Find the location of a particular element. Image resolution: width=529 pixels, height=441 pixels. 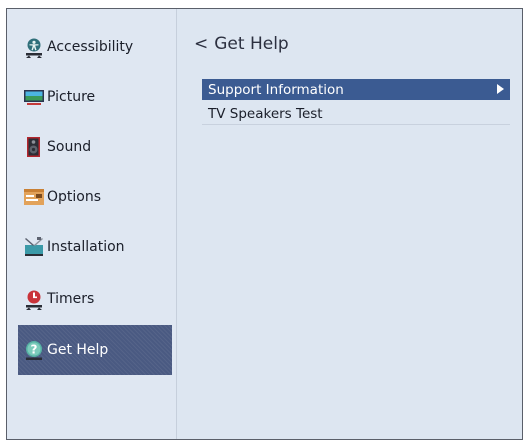

sidebar-item-options: Options is located at coordinates (95, 197).